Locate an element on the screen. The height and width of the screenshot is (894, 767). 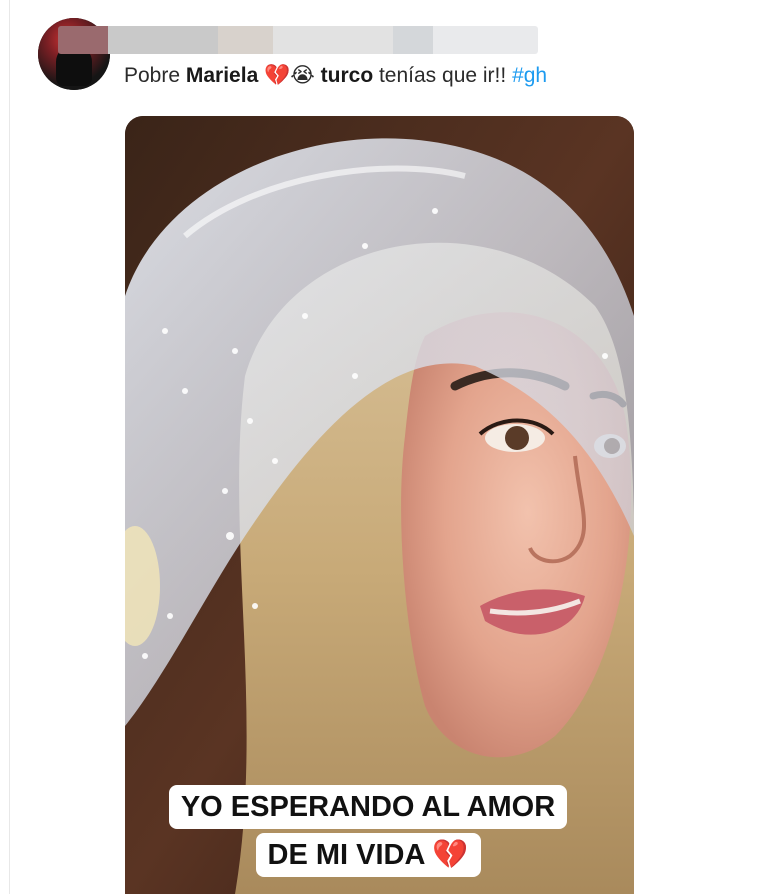
tweet-text-middle: tenías que ir!! is located at coordinates (443, 75).